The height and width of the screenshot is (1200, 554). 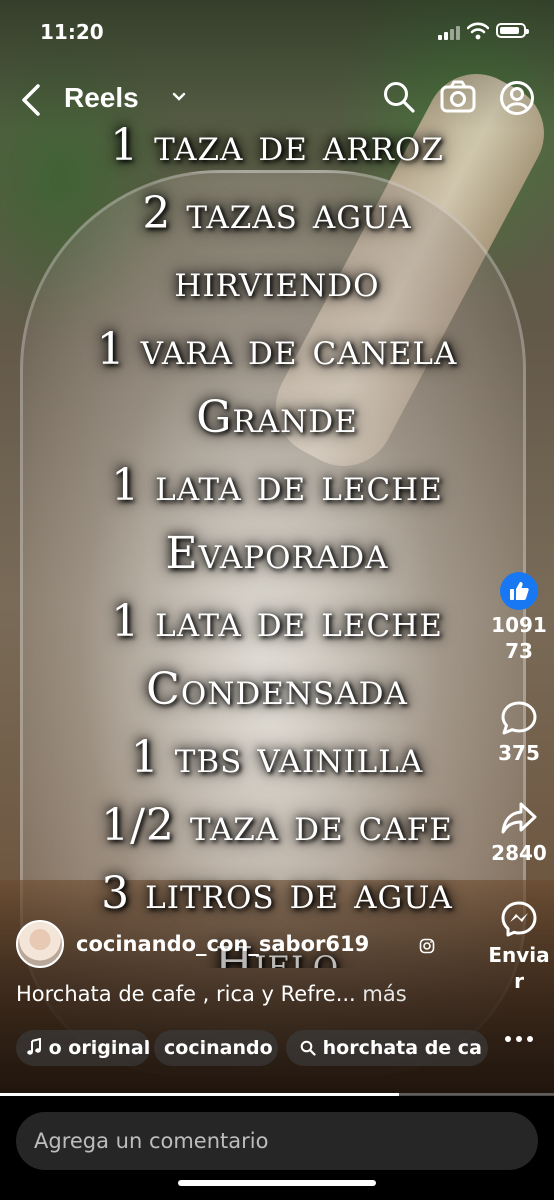 I want to click on send-label-line1: Envia, so click(x=519, y=955).